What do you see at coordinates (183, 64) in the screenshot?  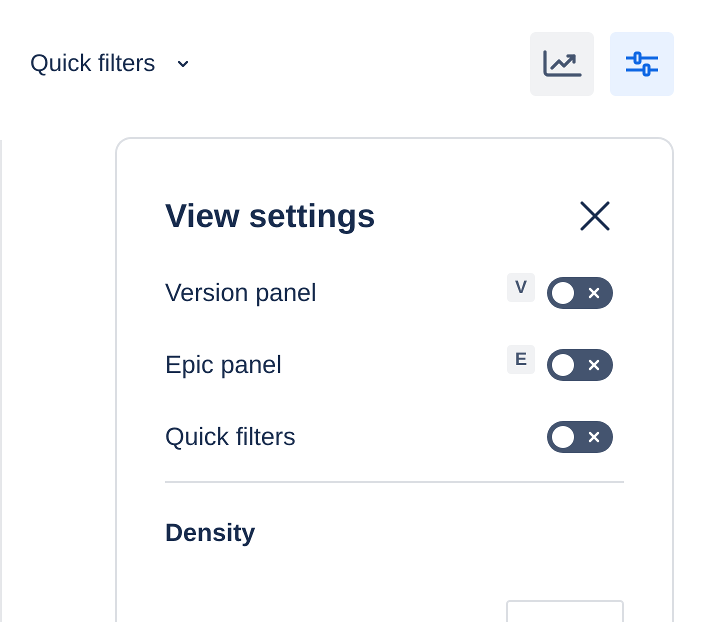 I see `chevron-down-icon` at bounding box center [183, 64].